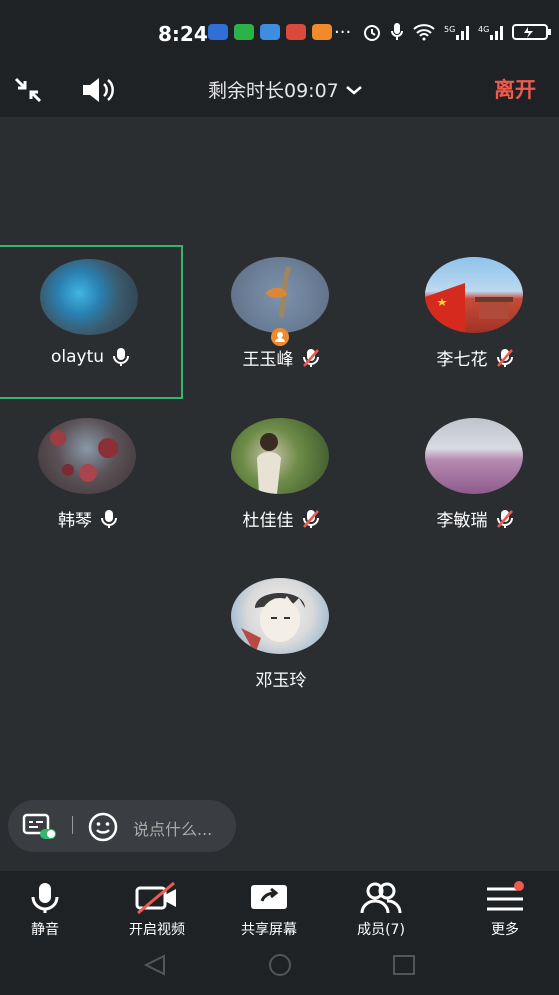  What do you see at coordinates (39, 826) in the screenshot?
I see `subtitle-toggle-icon` at bounding box center [39, 826].